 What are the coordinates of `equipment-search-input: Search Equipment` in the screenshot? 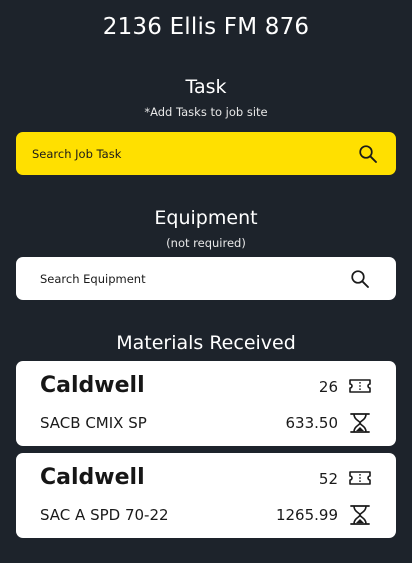 It's located at (206, 278).